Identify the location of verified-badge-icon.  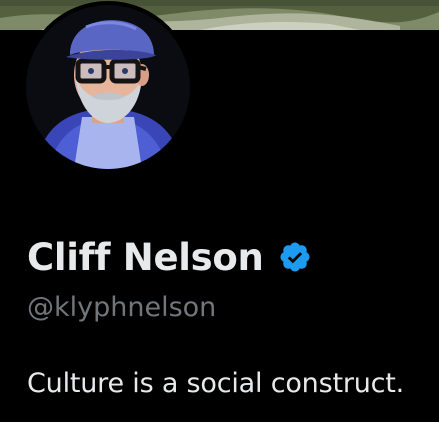
(295, 257).